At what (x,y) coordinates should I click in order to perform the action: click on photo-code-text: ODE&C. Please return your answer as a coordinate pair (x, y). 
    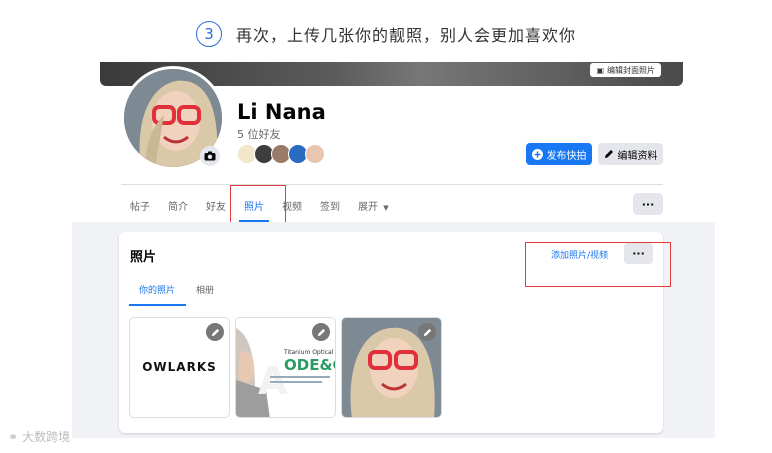
    Looking at the image, I should click on (309, 365).